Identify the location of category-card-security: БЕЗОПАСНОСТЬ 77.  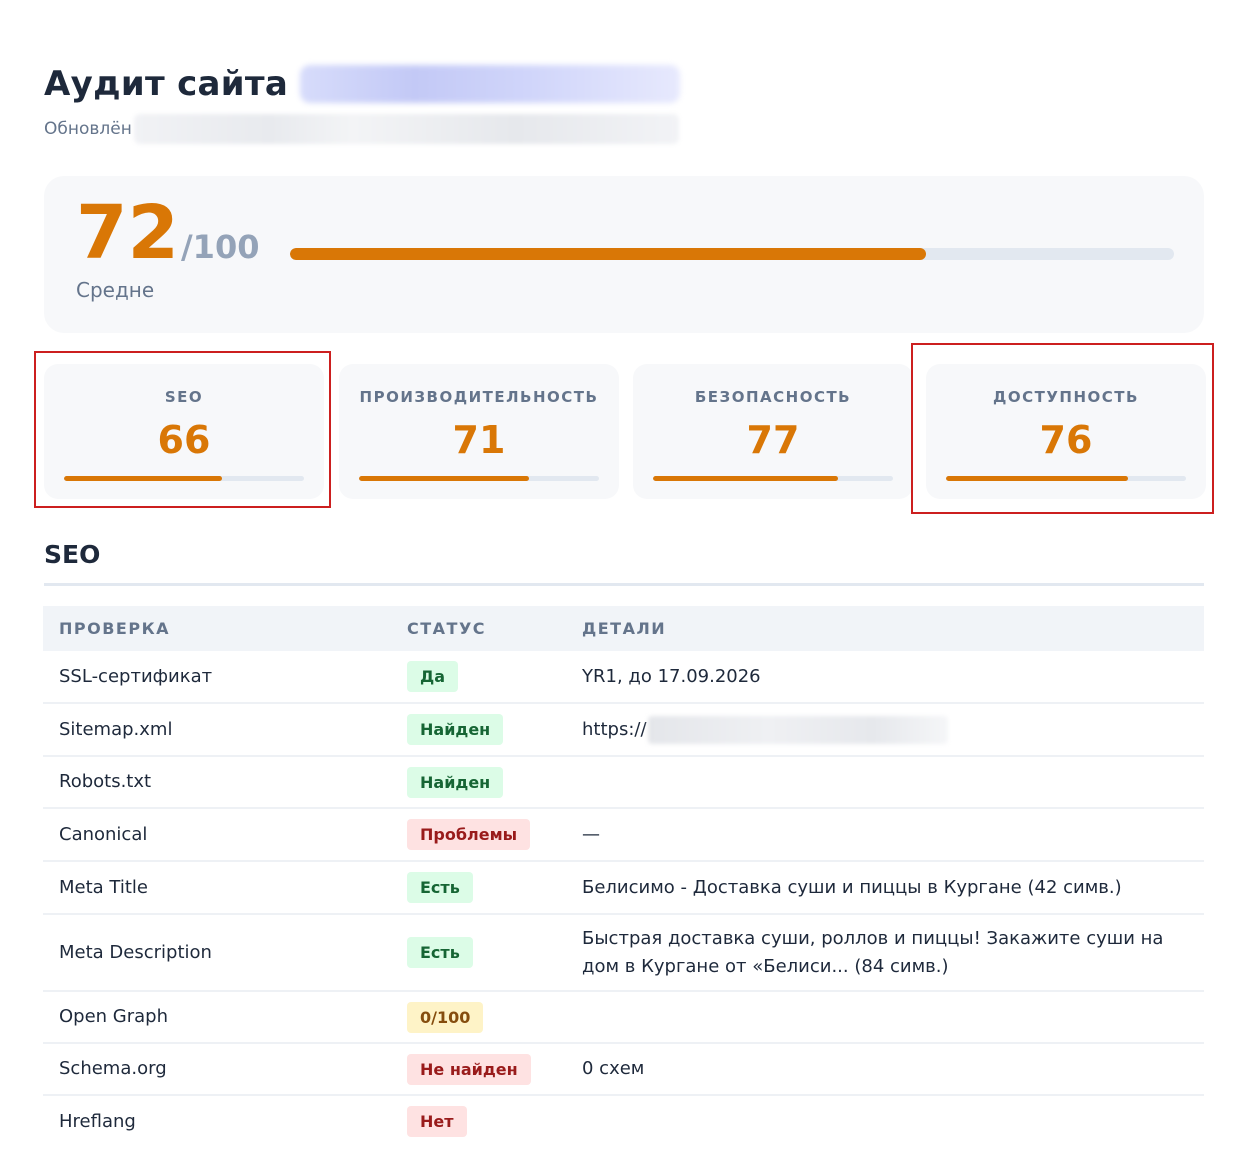
(773, 431).